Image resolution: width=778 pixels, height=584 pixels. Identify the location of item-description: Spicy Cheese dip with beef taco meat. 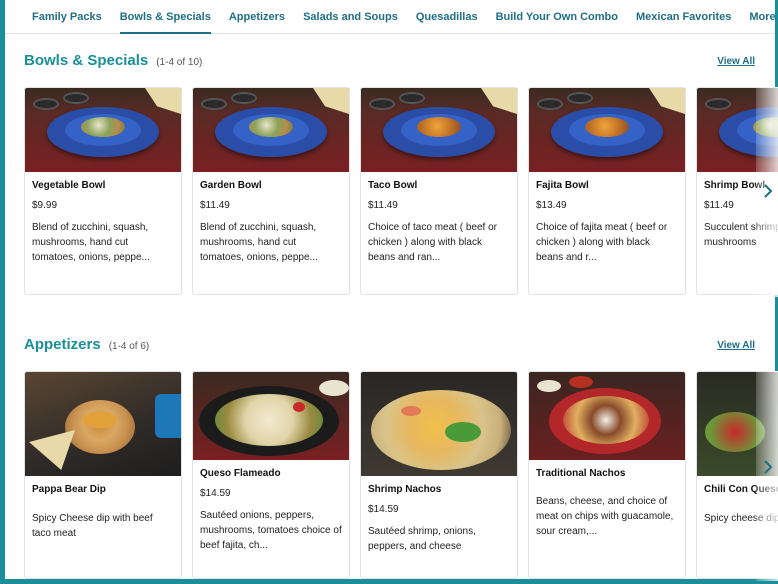
(92, 526).